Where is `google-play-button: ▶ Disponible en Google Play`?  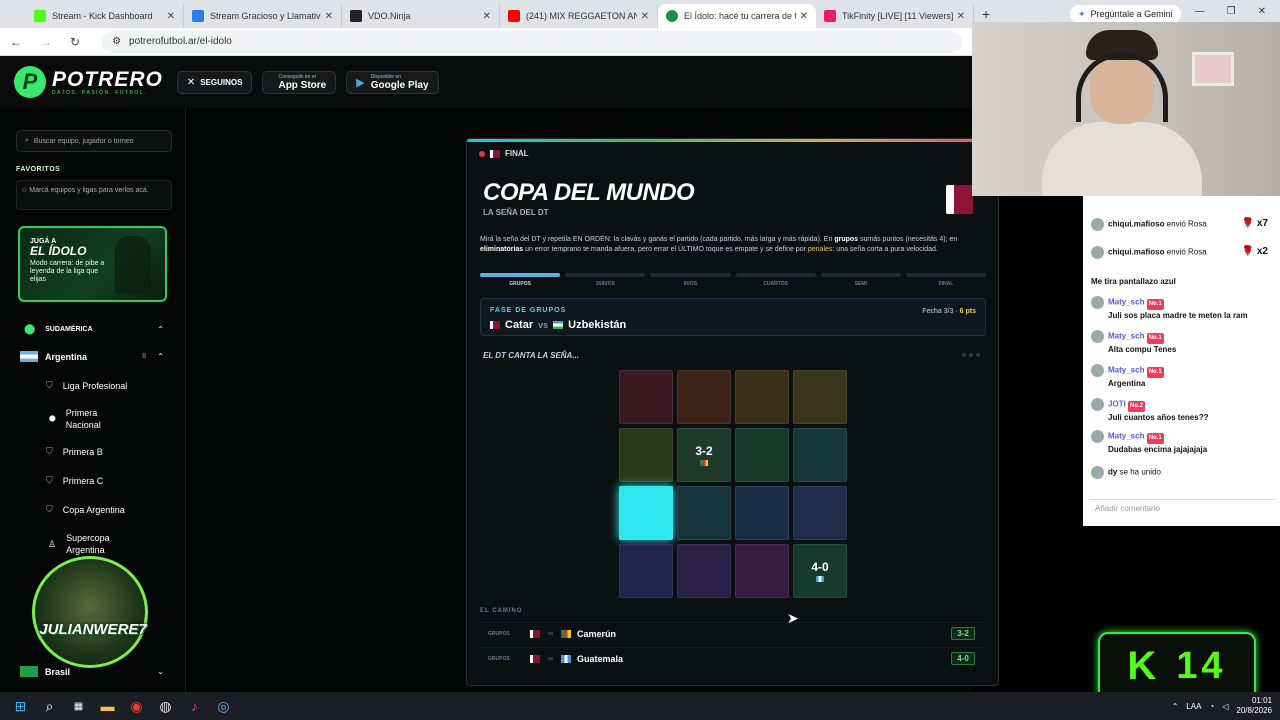 google-play-button: ▶ Disponible en Google Play is located at coordinates (392, 82).